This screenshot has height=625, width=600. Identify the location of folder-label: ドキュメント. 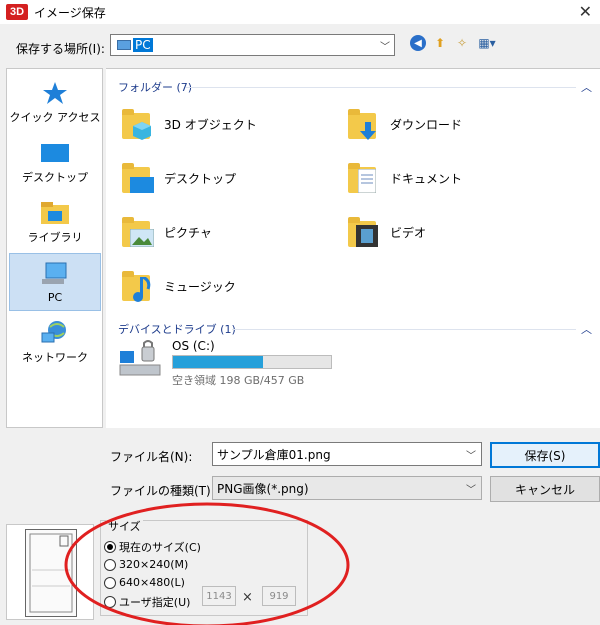
(426, 178).